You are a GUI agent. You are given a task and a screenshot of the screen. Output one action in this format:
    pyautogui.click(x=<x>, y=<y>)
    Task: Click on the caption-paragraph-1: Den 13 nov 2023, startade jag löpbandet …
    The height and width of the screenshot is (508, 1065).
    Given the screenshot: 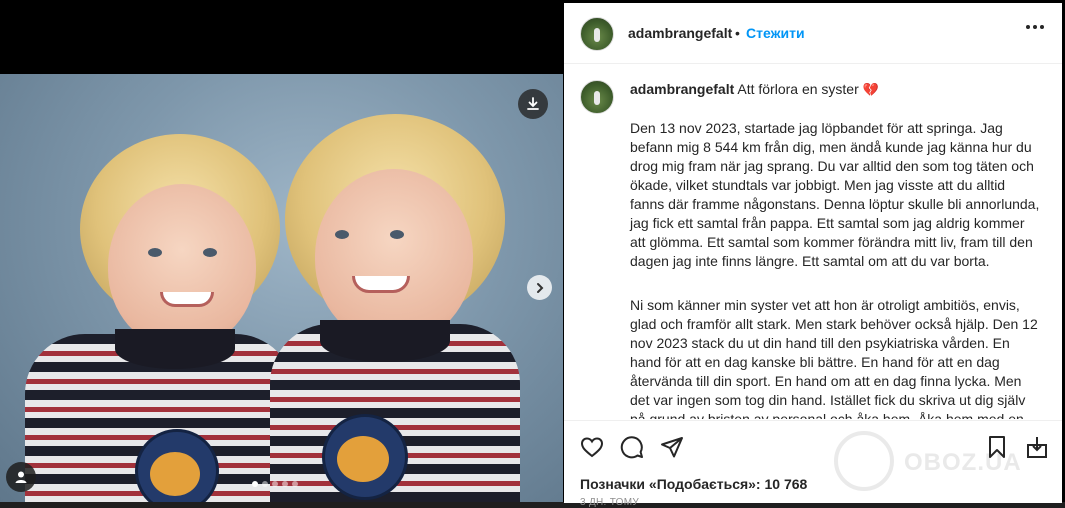 What is the action you would take?
    pyautogui.click(x=835, y=194)
    